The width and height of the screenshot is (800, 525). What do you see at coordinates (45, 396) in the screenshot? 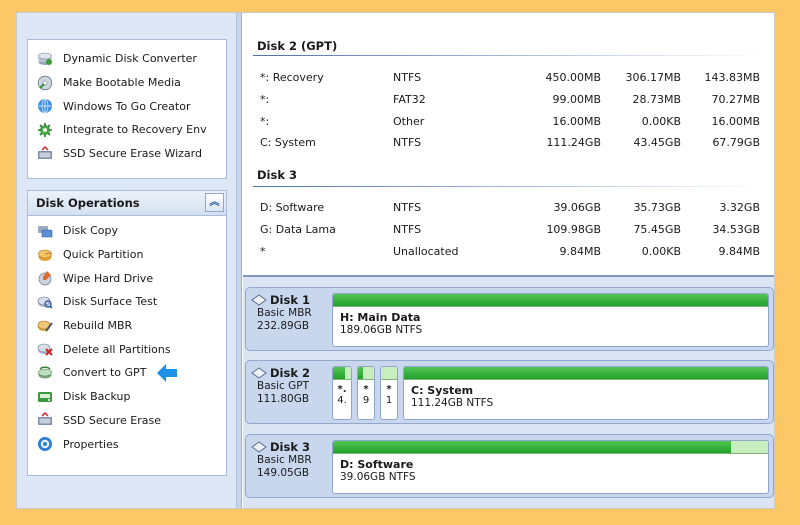
I see `disk-backup-icon` at bounding box center [45, 396].